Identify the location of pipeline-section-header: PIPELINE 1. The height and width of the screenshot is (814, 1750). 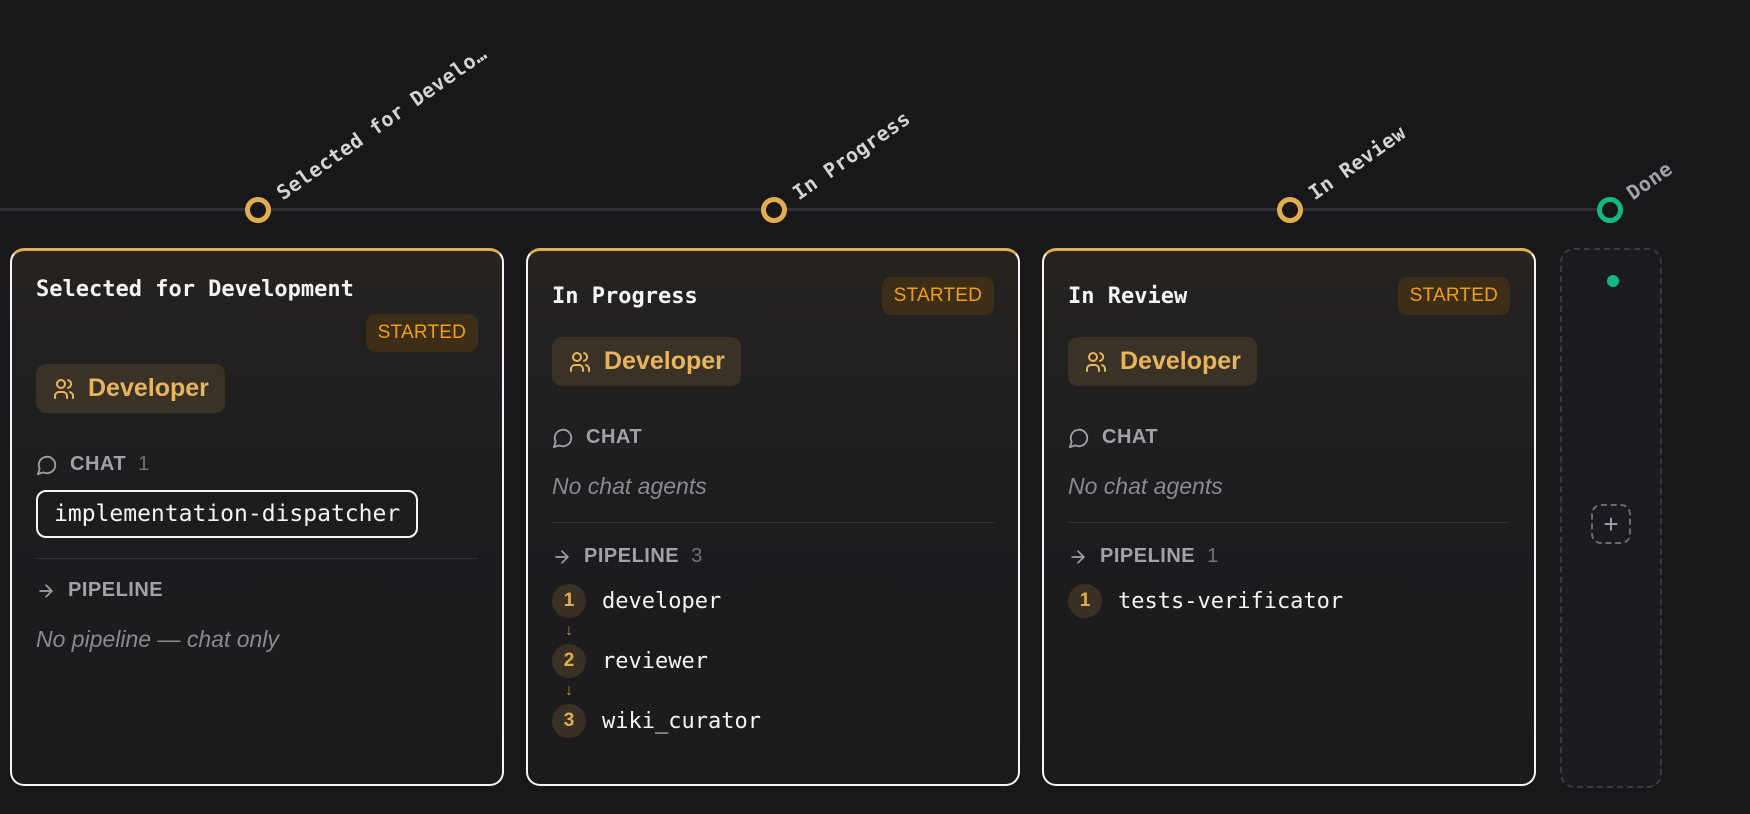
(1289, 556).